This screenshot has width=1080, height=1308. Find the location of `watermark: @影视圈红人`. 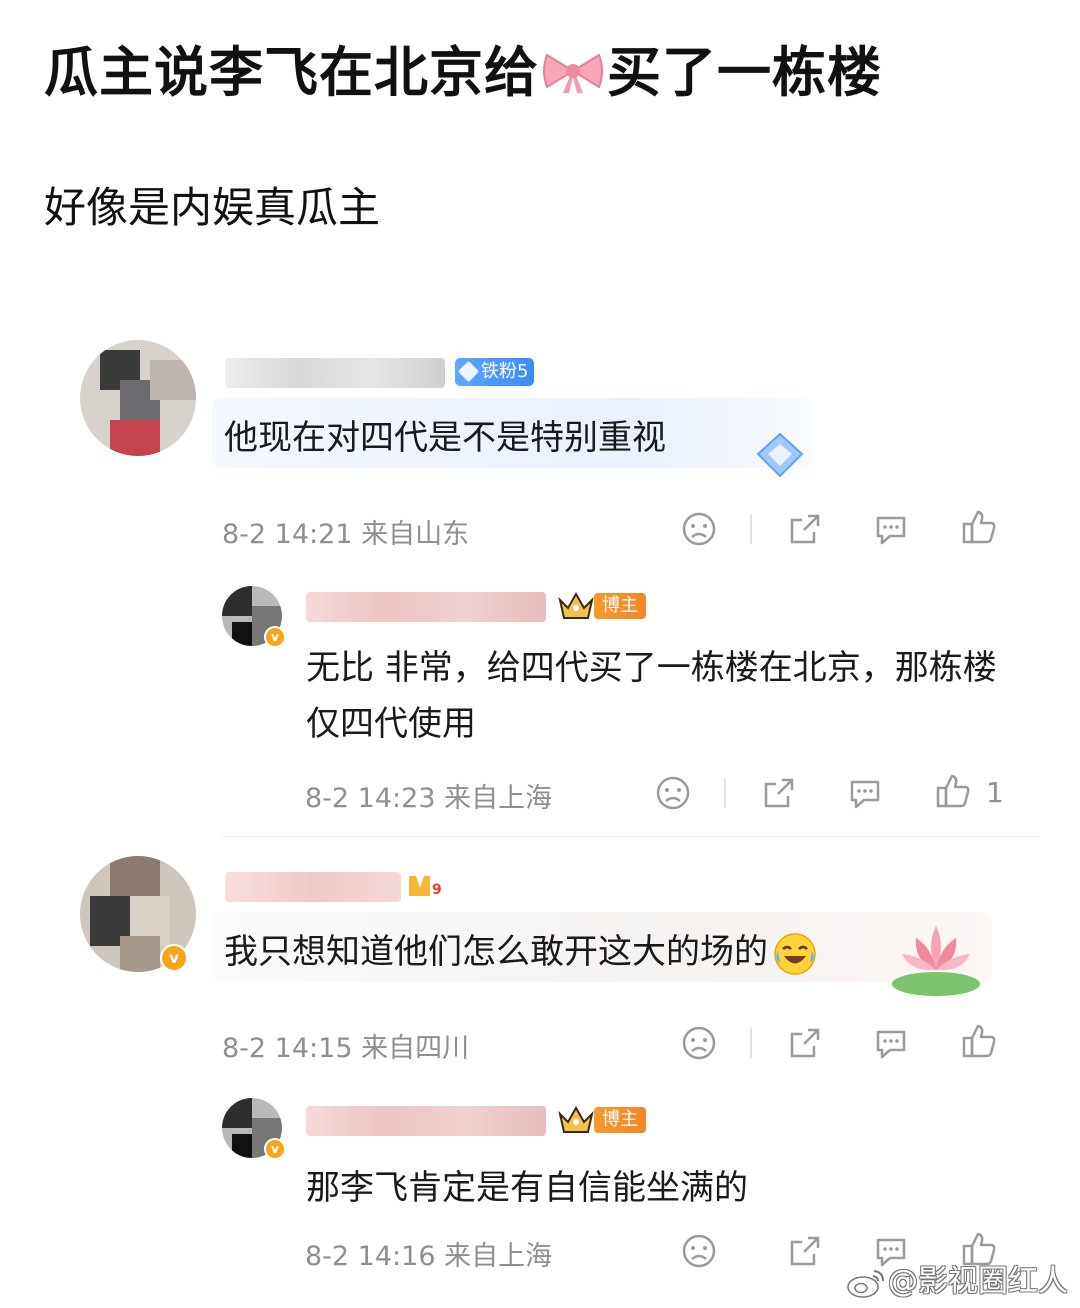

watermark: @影视圈红人 is located at coordinates (957, 1278).